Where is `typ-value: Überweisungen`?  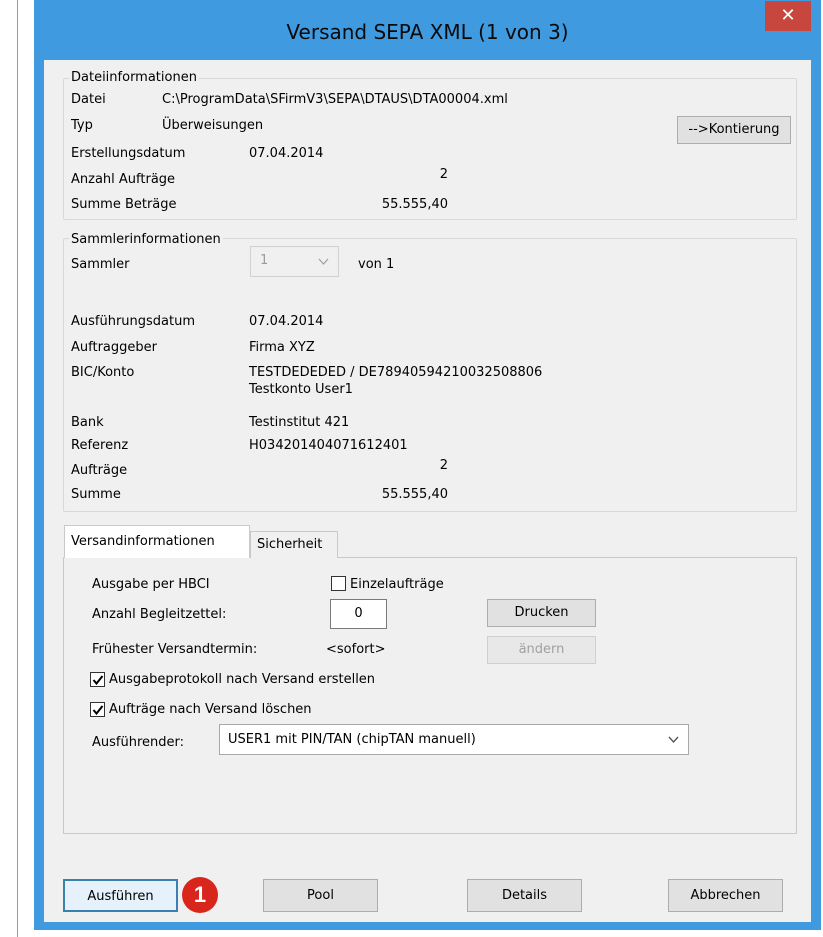
typ-value: Überweisungen is located at coordinates (213, 125).